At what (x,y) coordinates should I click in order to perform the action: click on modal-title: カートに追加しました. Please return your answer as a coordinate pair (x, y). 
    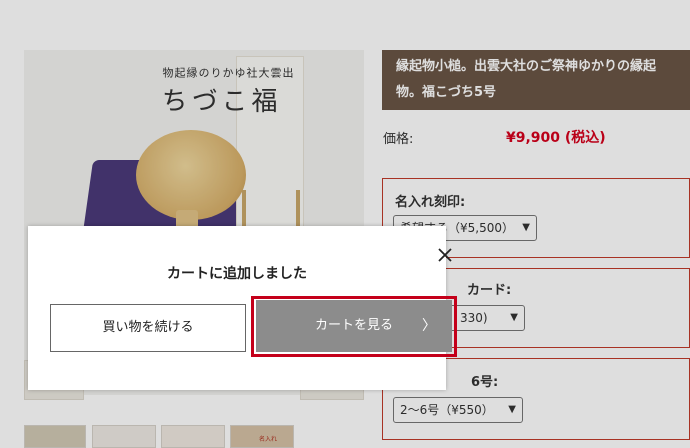
    Looking at the image, I should click on (237, 274).